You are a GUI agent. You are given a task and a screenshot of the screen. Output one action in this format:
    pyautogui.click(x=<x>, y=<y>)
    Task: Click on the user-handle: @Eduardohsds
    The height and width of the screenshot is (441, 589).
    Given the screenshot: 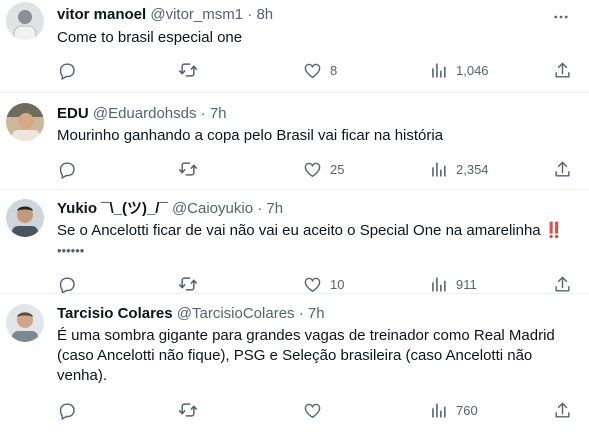 What is the action you would take?
    pyautogui.click(x=145, y=113)
    